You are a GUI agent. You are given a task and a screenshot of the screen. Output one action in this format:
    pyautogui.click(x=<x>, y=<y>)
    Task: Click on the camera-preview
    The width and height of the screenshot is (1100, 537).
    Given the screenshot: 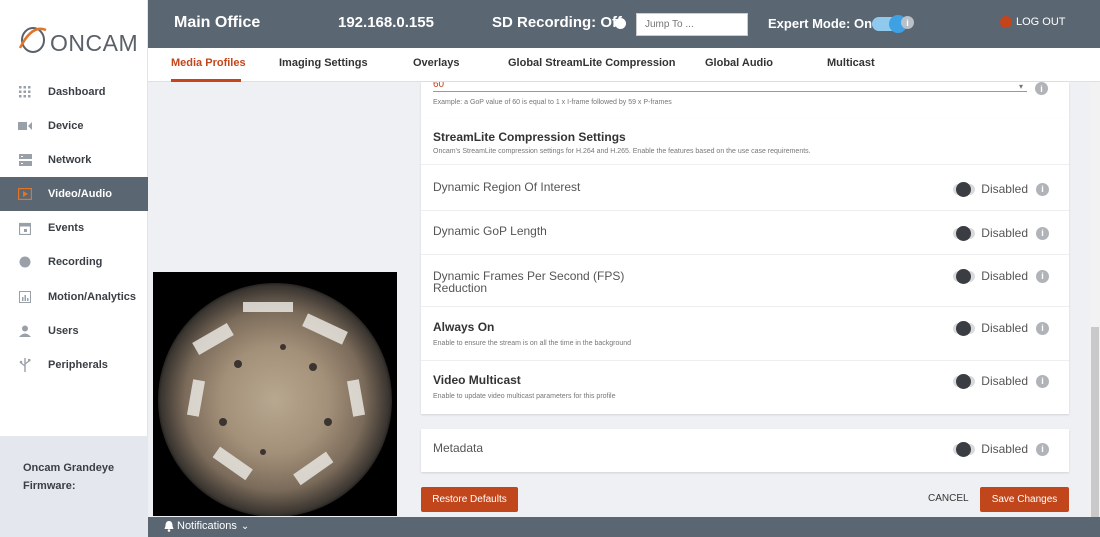 What is the action you would take?
    pyautogui.click(x=275, y=394)
    